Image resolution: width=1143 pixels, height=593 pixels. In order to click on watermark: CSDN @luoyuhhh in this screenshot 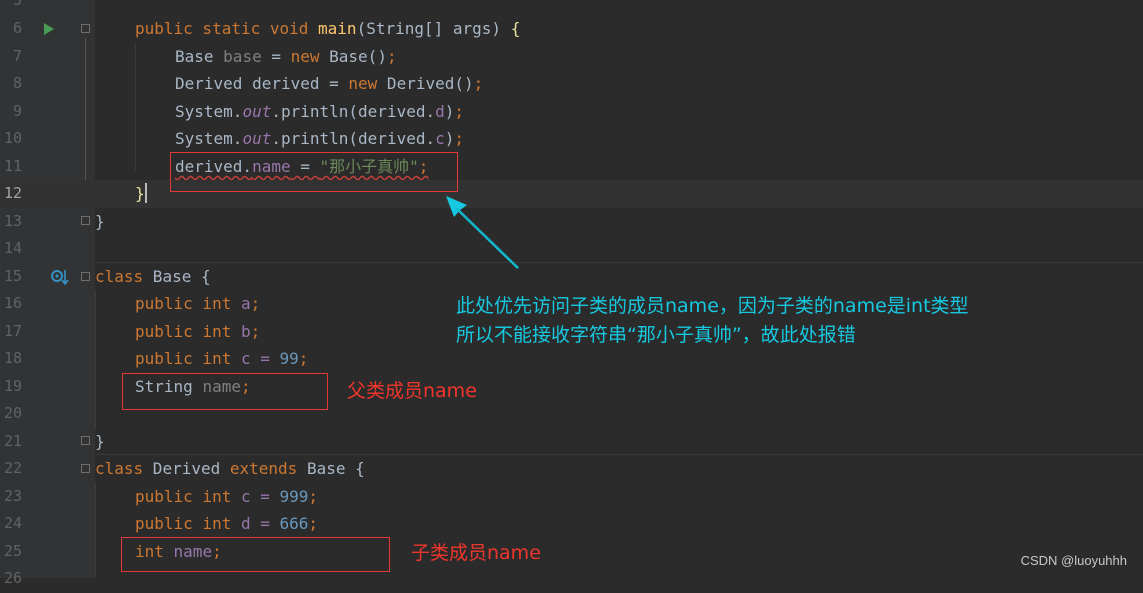, I will do `click(1073, 560)`.